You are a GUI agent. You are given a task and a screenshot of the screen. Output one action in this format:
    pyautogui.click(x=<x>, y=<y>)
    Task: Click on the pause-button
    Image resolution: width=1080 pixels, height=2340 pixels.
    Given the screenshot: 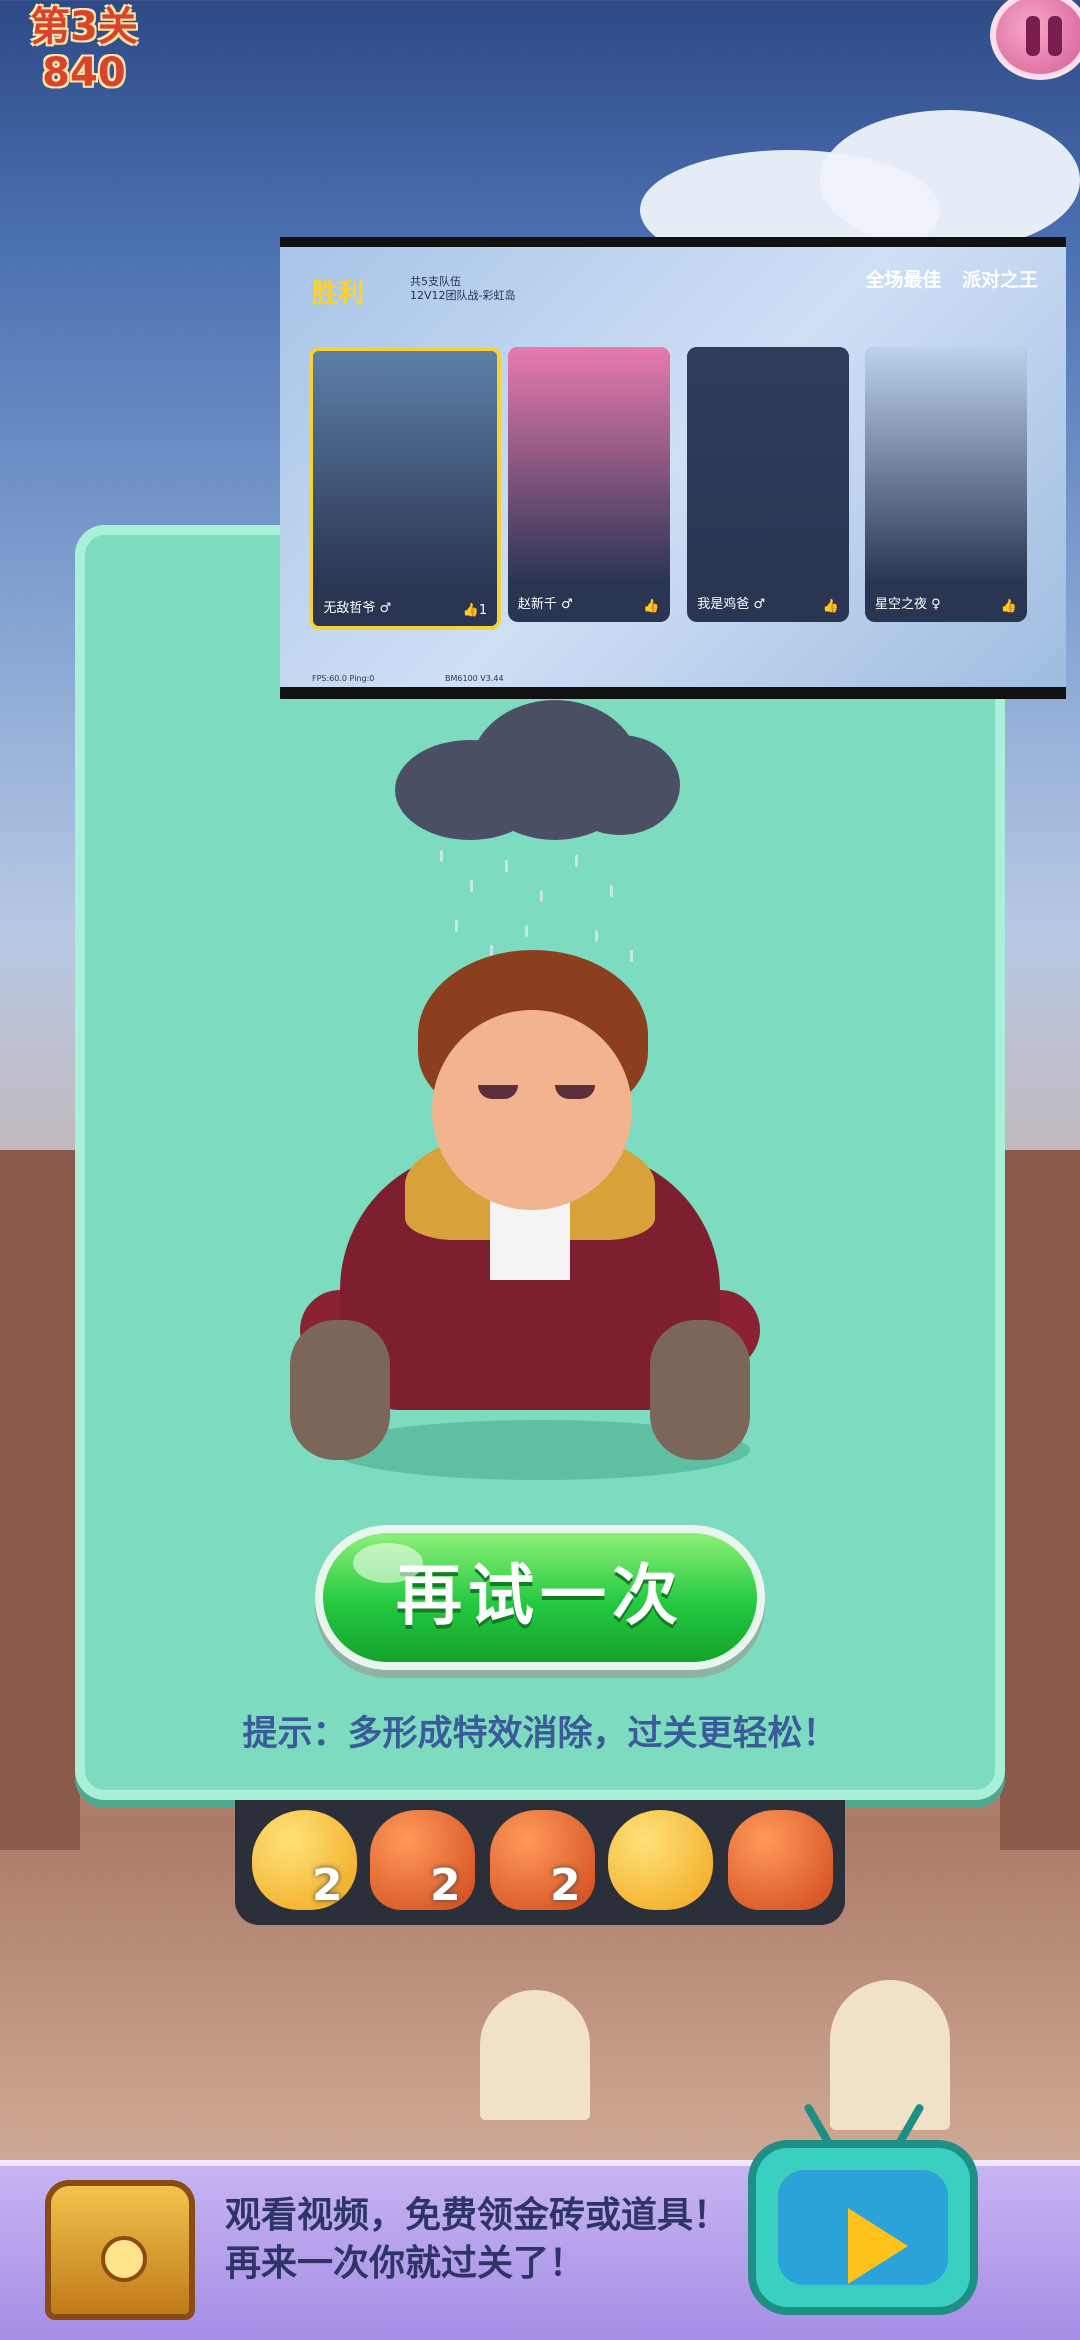 What is the action you would take?
    pyautogui.click(x=1035, y=40)
    